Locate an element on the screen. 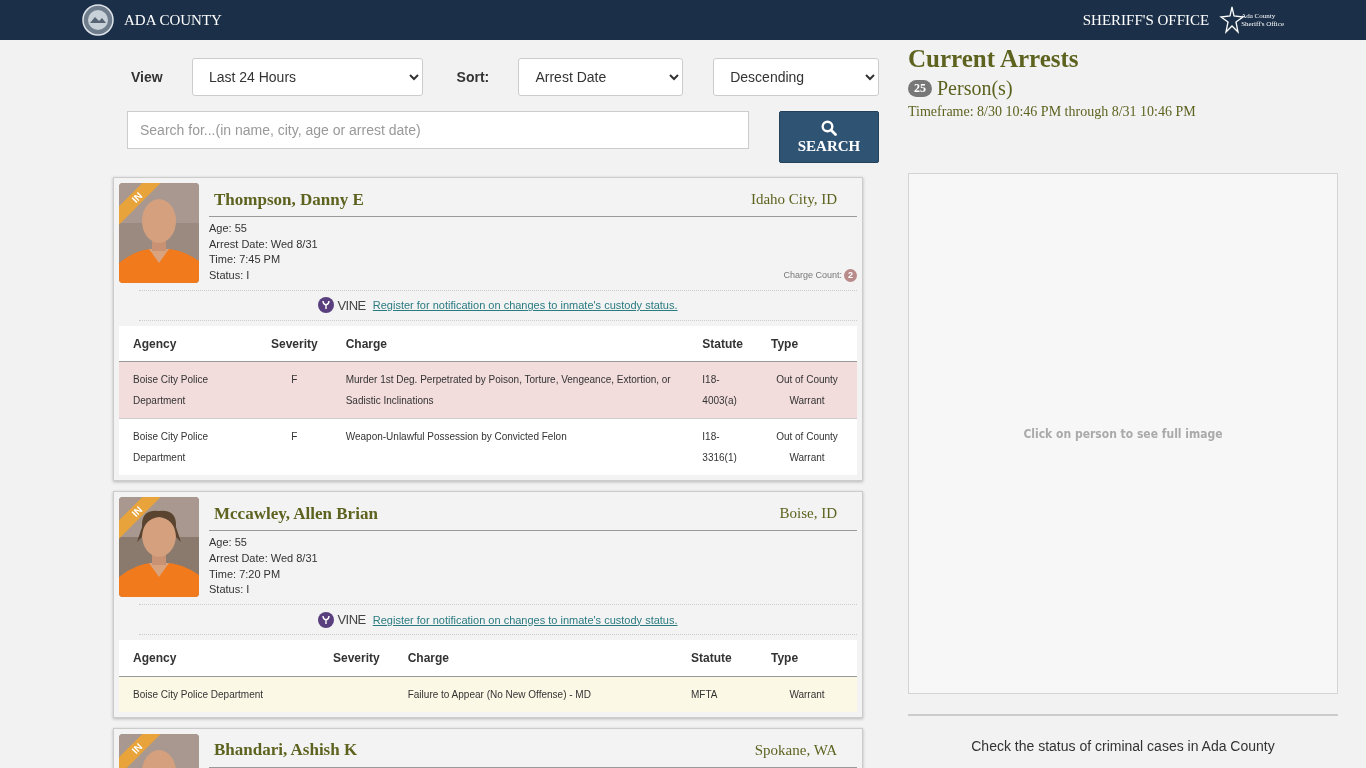 Image resolution: width=1366 pixels, height=768 pixels. table-cell: Failure to Appear (No New Offense) - MD is located at coordinates (535, 694).